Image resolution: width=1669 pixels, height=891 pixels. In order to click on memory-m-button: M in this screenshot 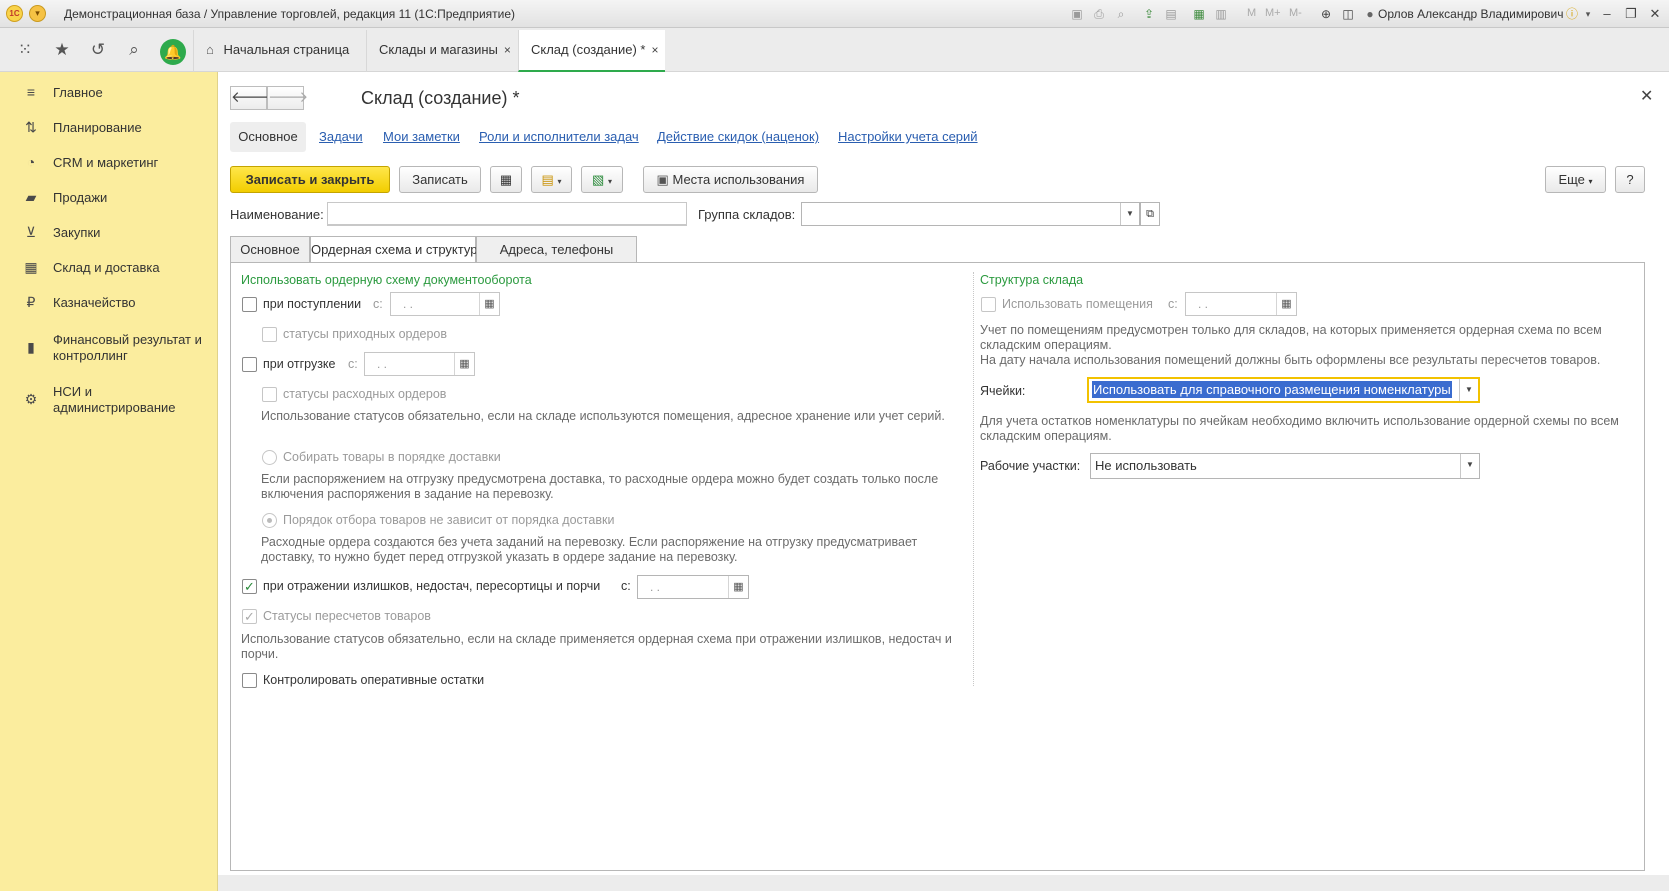, I will do `click(1251, 13)`.